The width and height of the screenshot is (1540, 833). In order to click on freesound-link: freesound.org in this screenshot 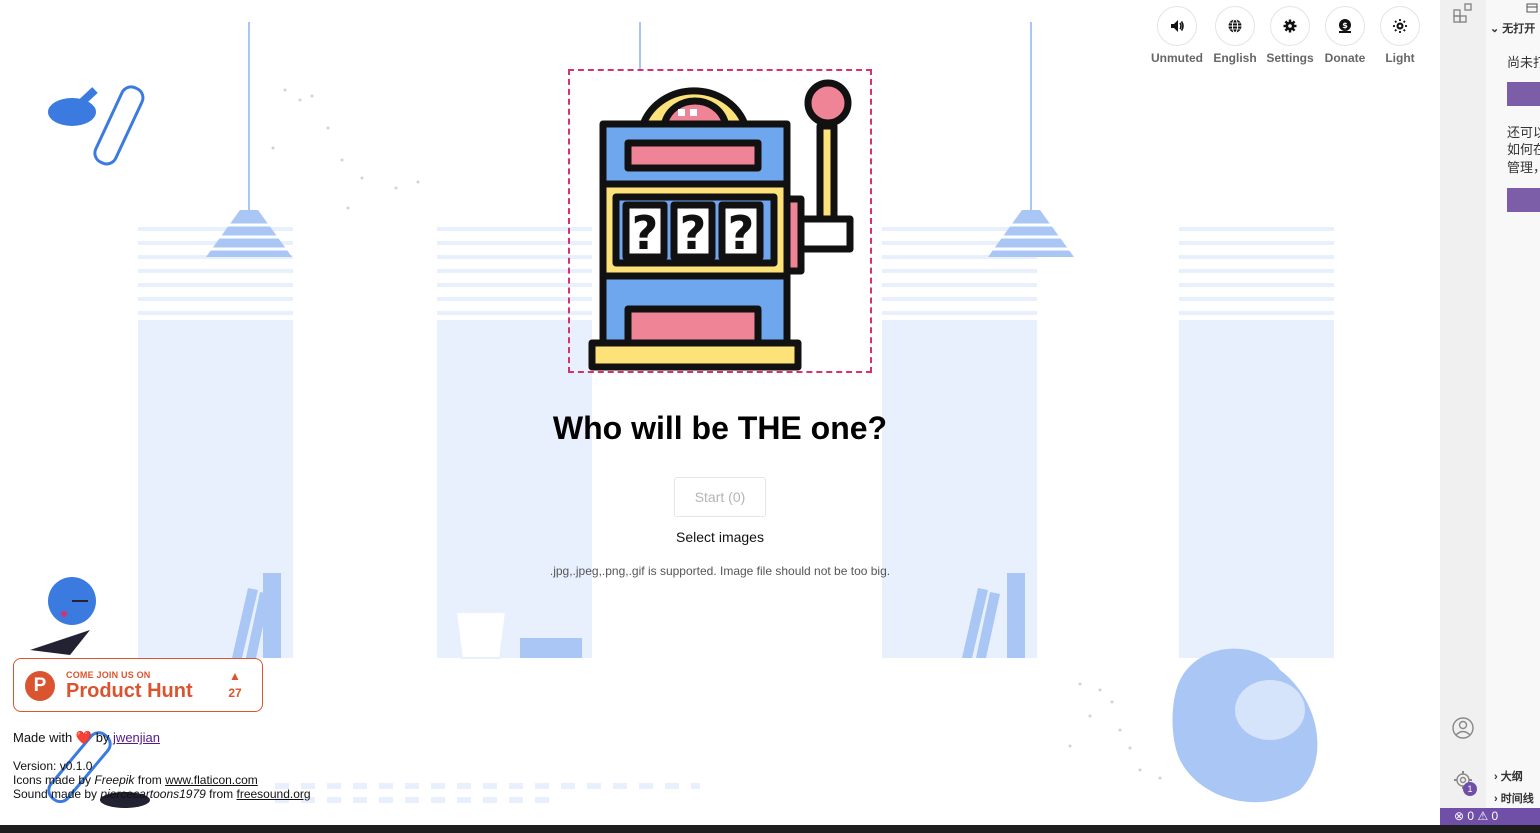, I will do `click(274, 794)`.